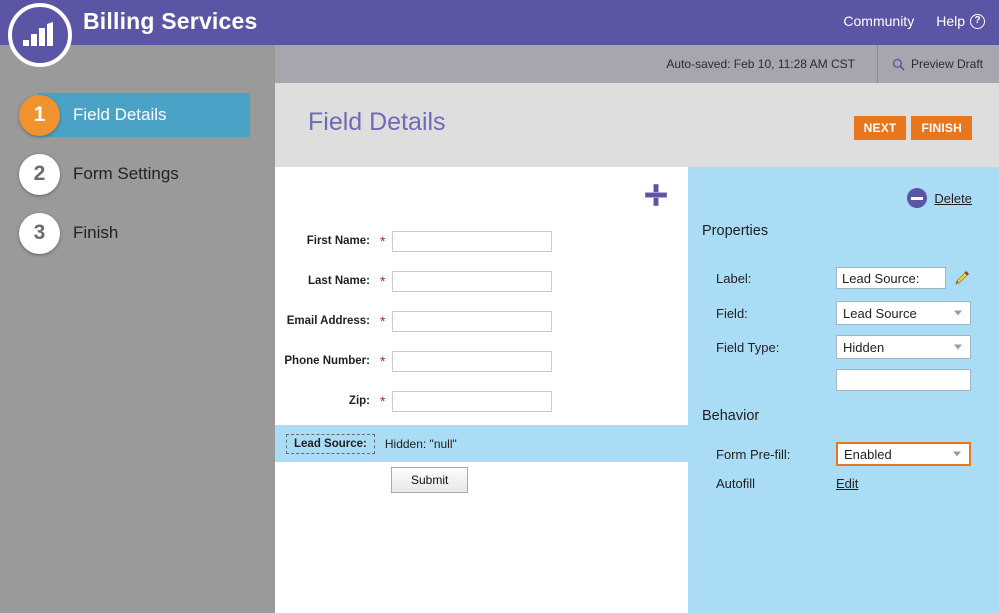 This screenshot has height=613, width=999. I want to click on form-row-email-address: Email Address: *, so click(481, 321).